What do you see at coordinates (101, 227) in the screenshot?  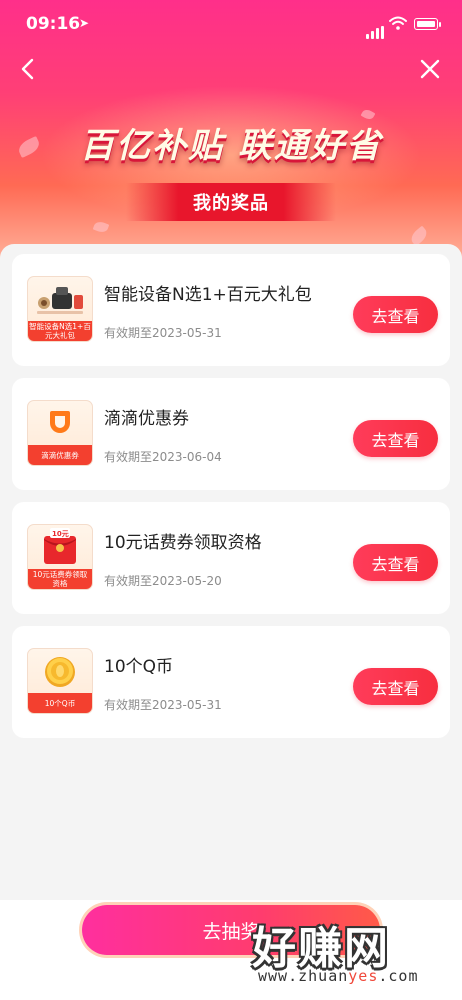 I see `petal-decoration` at bounding box center [101, 227].